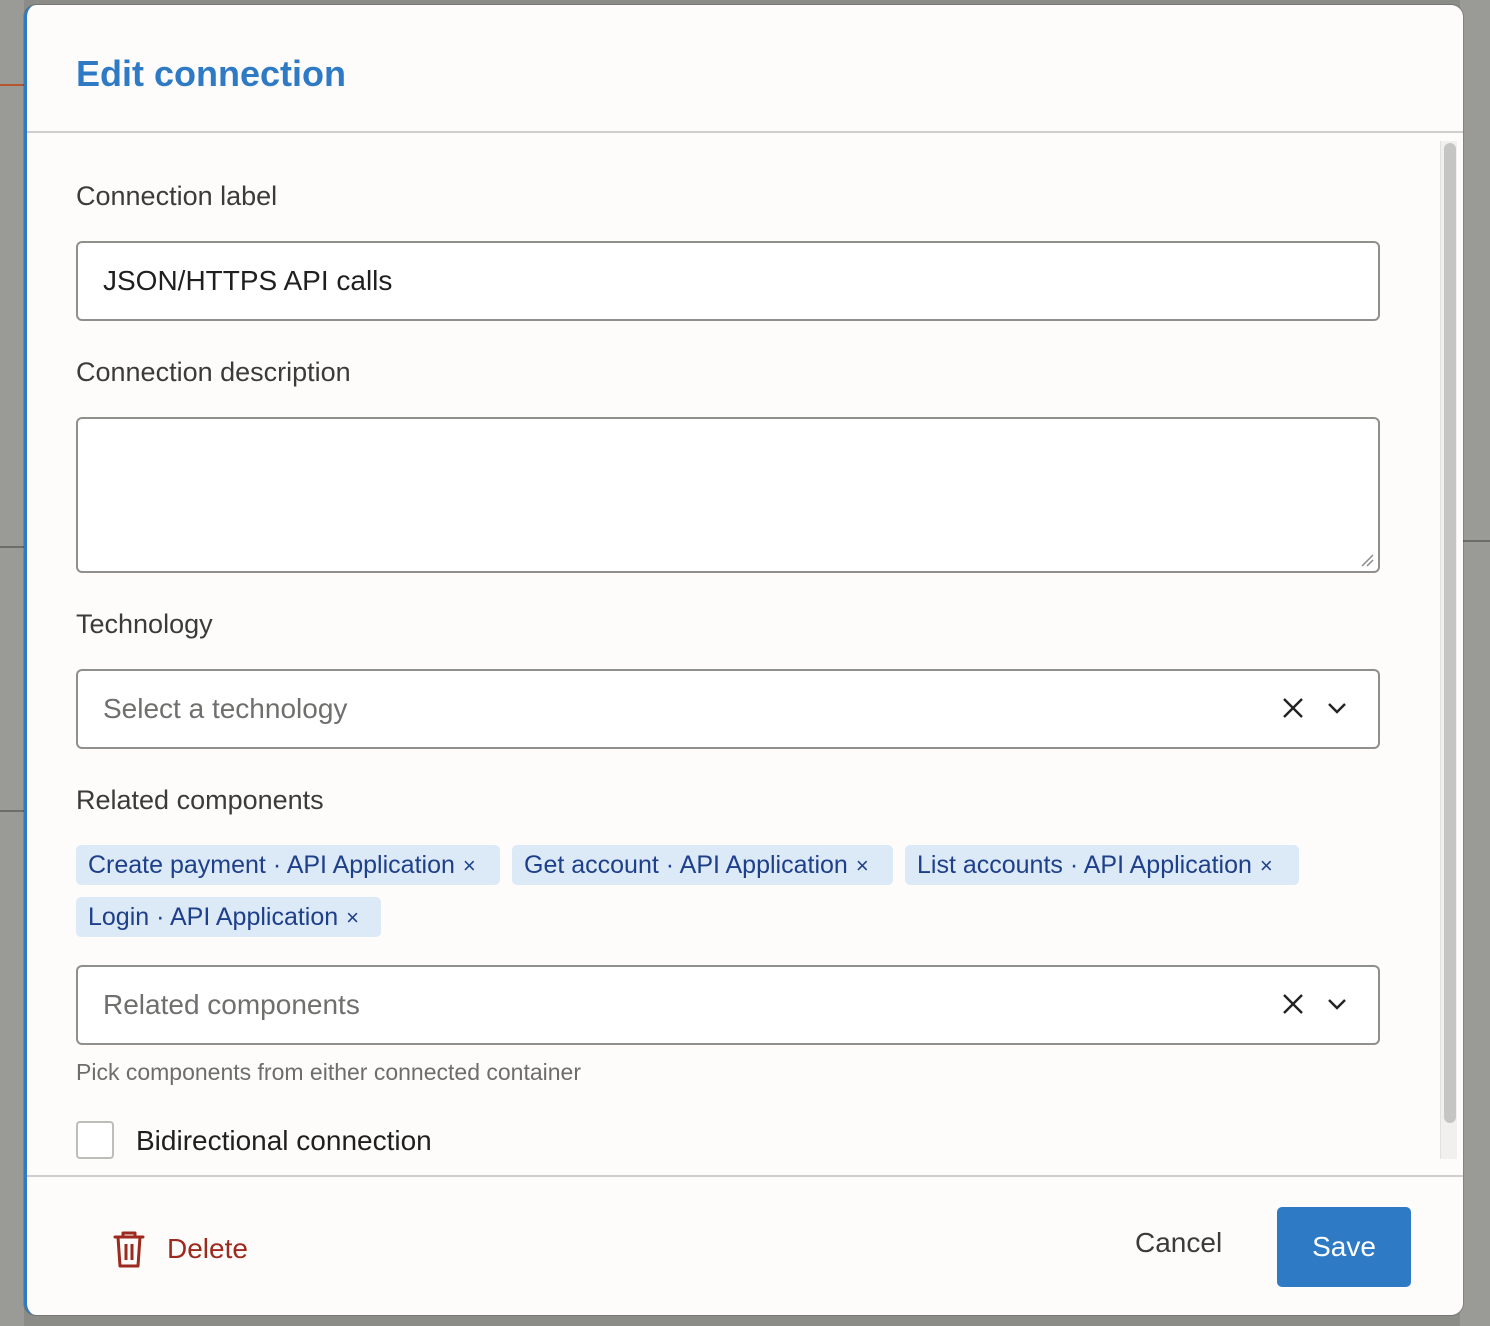  I want to click on scrollbar, so click(1448, 650).